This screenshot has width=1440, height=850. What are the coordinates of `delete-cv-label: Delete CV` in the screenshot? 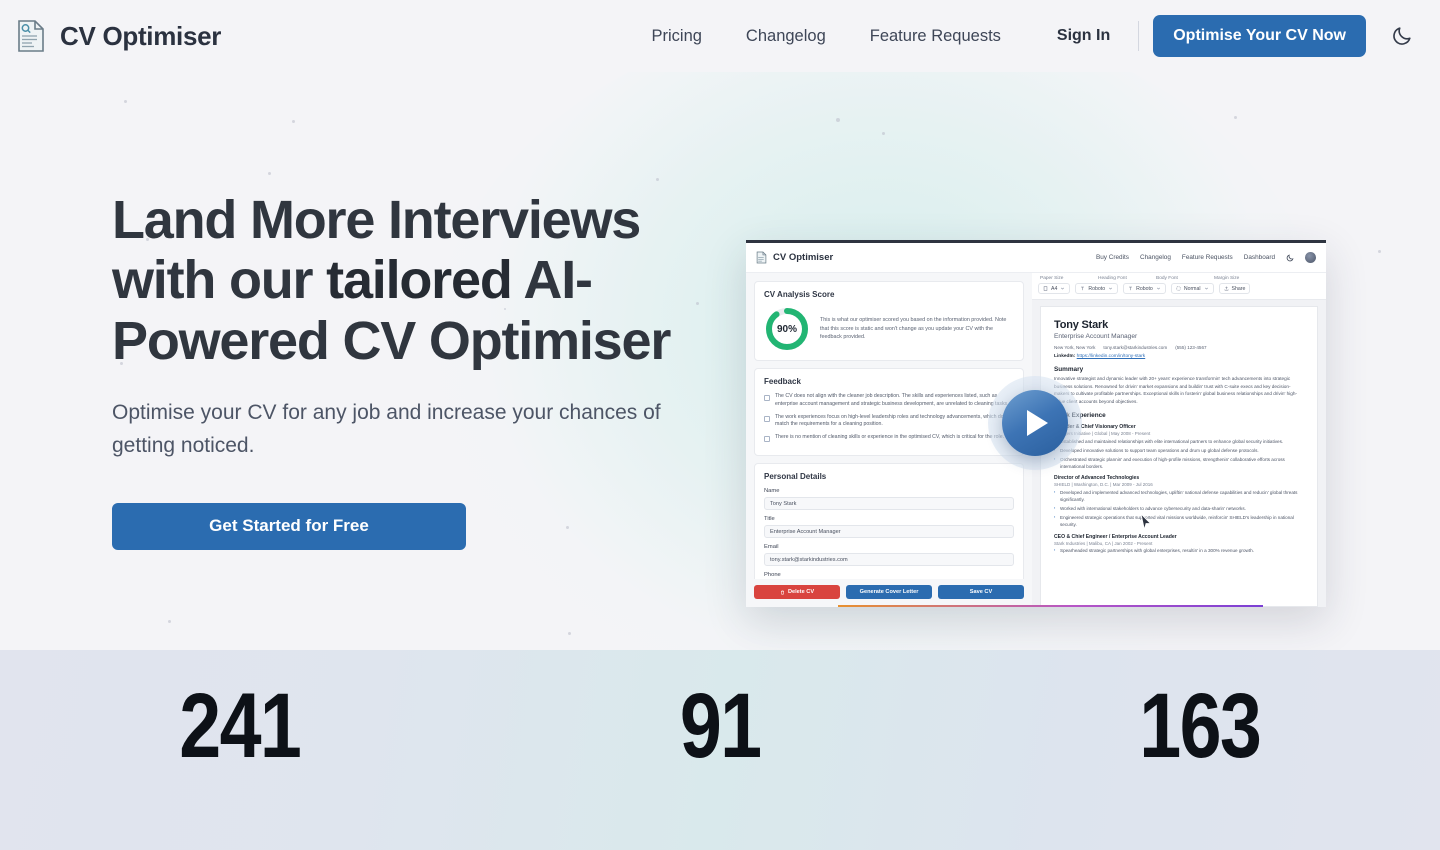 It's located at (801, 592).